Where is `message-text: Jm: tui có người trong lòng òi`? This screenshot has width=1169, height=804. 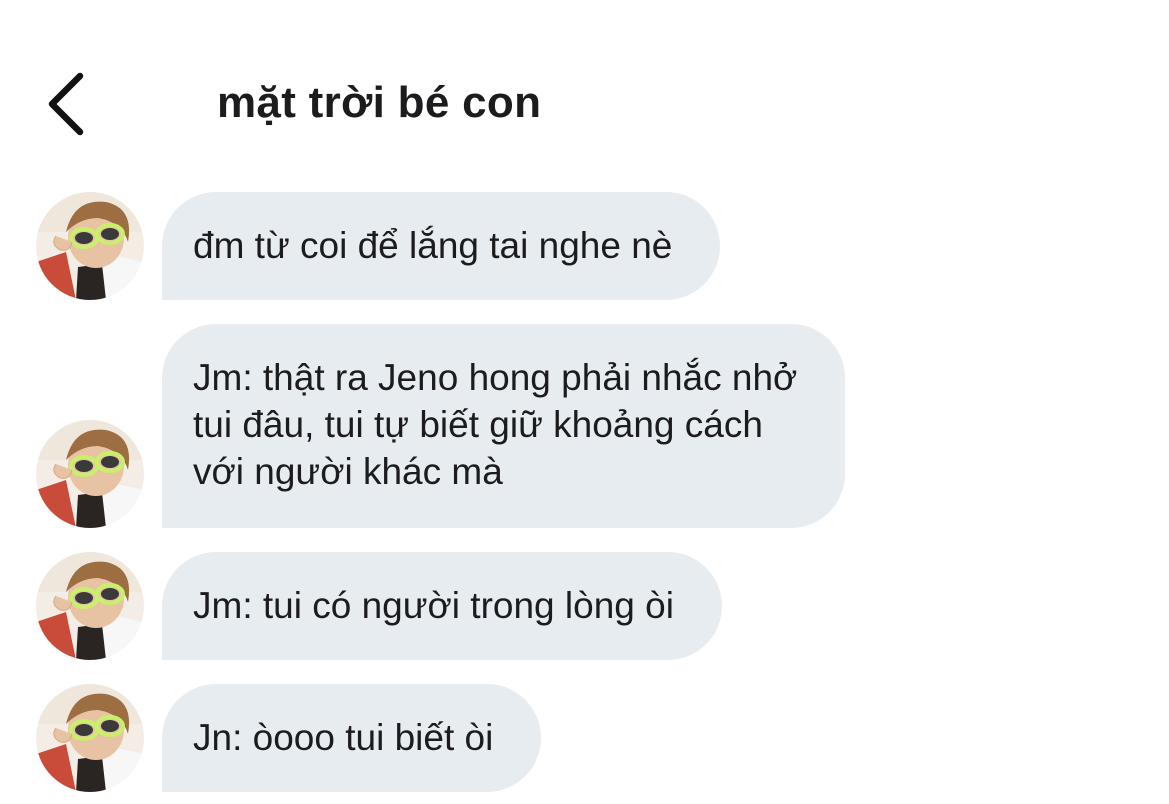 message-text: Jm: tui có người trong lòng òi is located at coordinates (433, 605).